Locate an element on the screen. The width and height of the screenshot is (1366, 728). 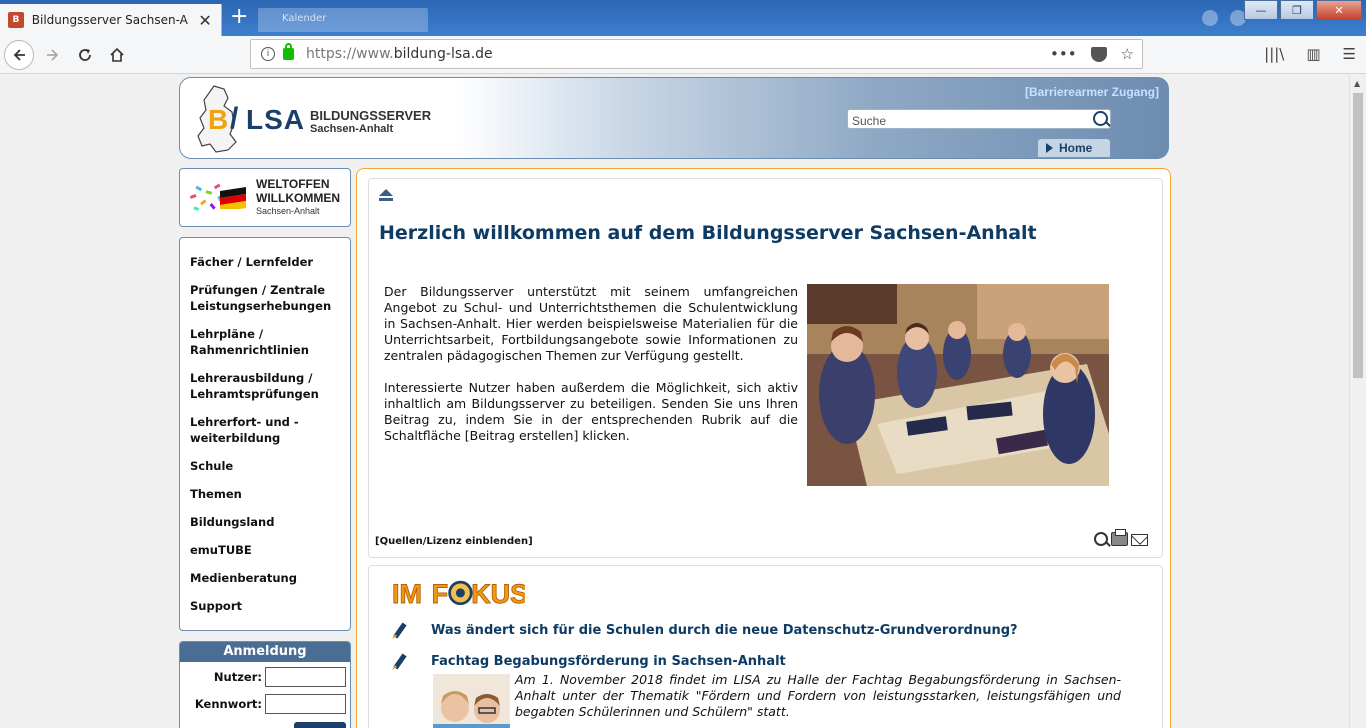
login-heading: Anmeldung is located at coordinates (265, 652).